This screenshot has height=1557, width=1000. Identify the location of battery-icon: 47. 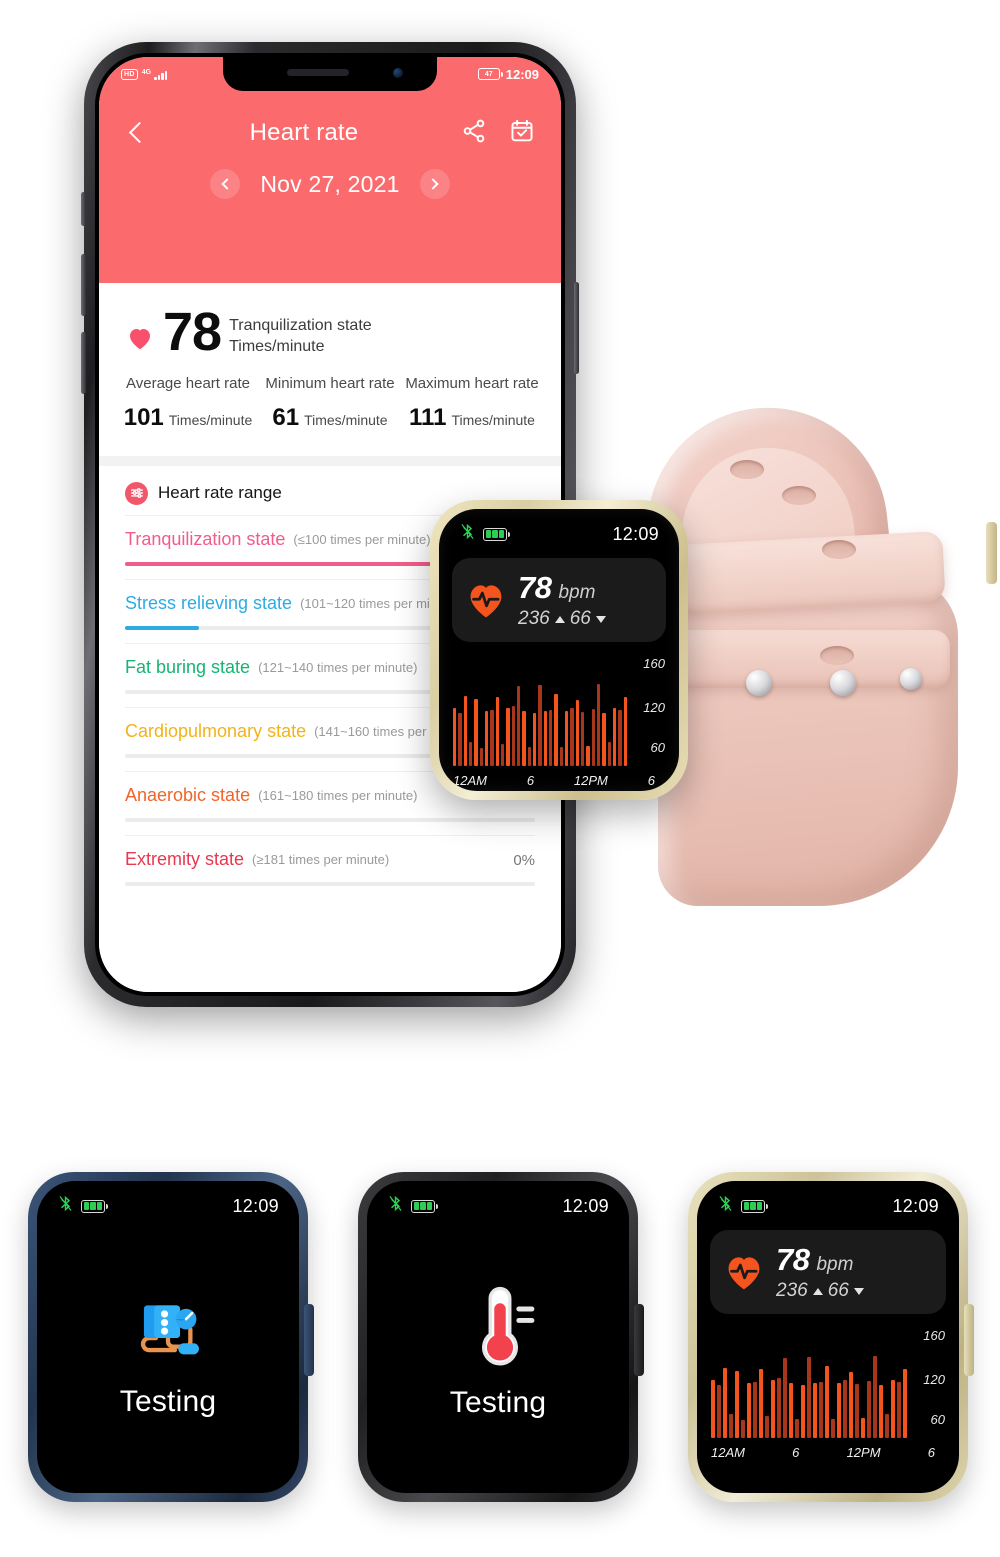
(490, 74).